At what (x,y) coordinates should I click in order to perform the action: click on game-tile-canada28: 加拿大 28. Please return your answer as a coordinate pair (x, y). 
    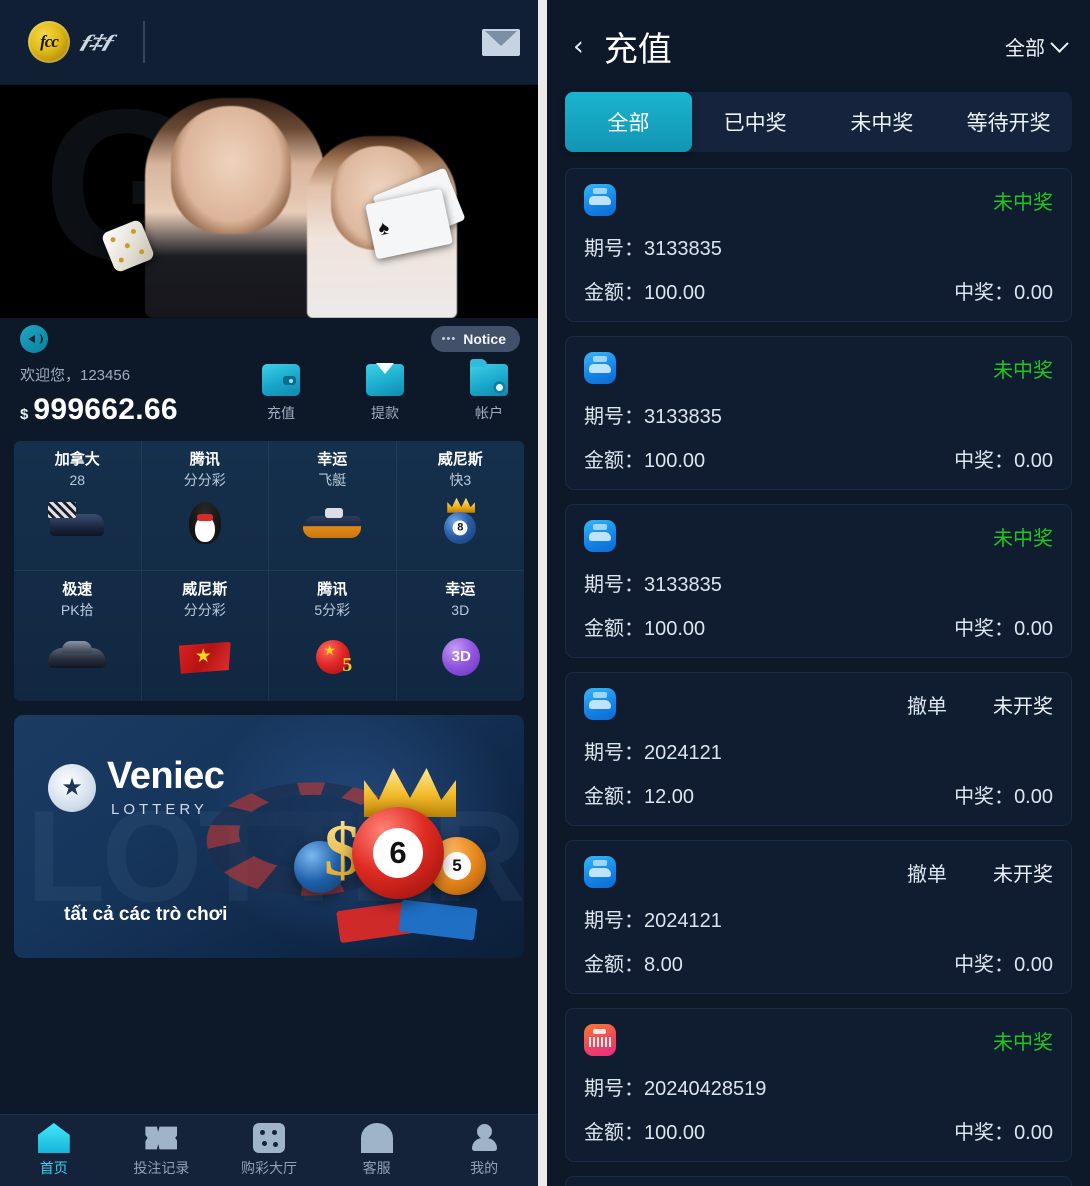
    Looking at the image, I should click on (78, 506).